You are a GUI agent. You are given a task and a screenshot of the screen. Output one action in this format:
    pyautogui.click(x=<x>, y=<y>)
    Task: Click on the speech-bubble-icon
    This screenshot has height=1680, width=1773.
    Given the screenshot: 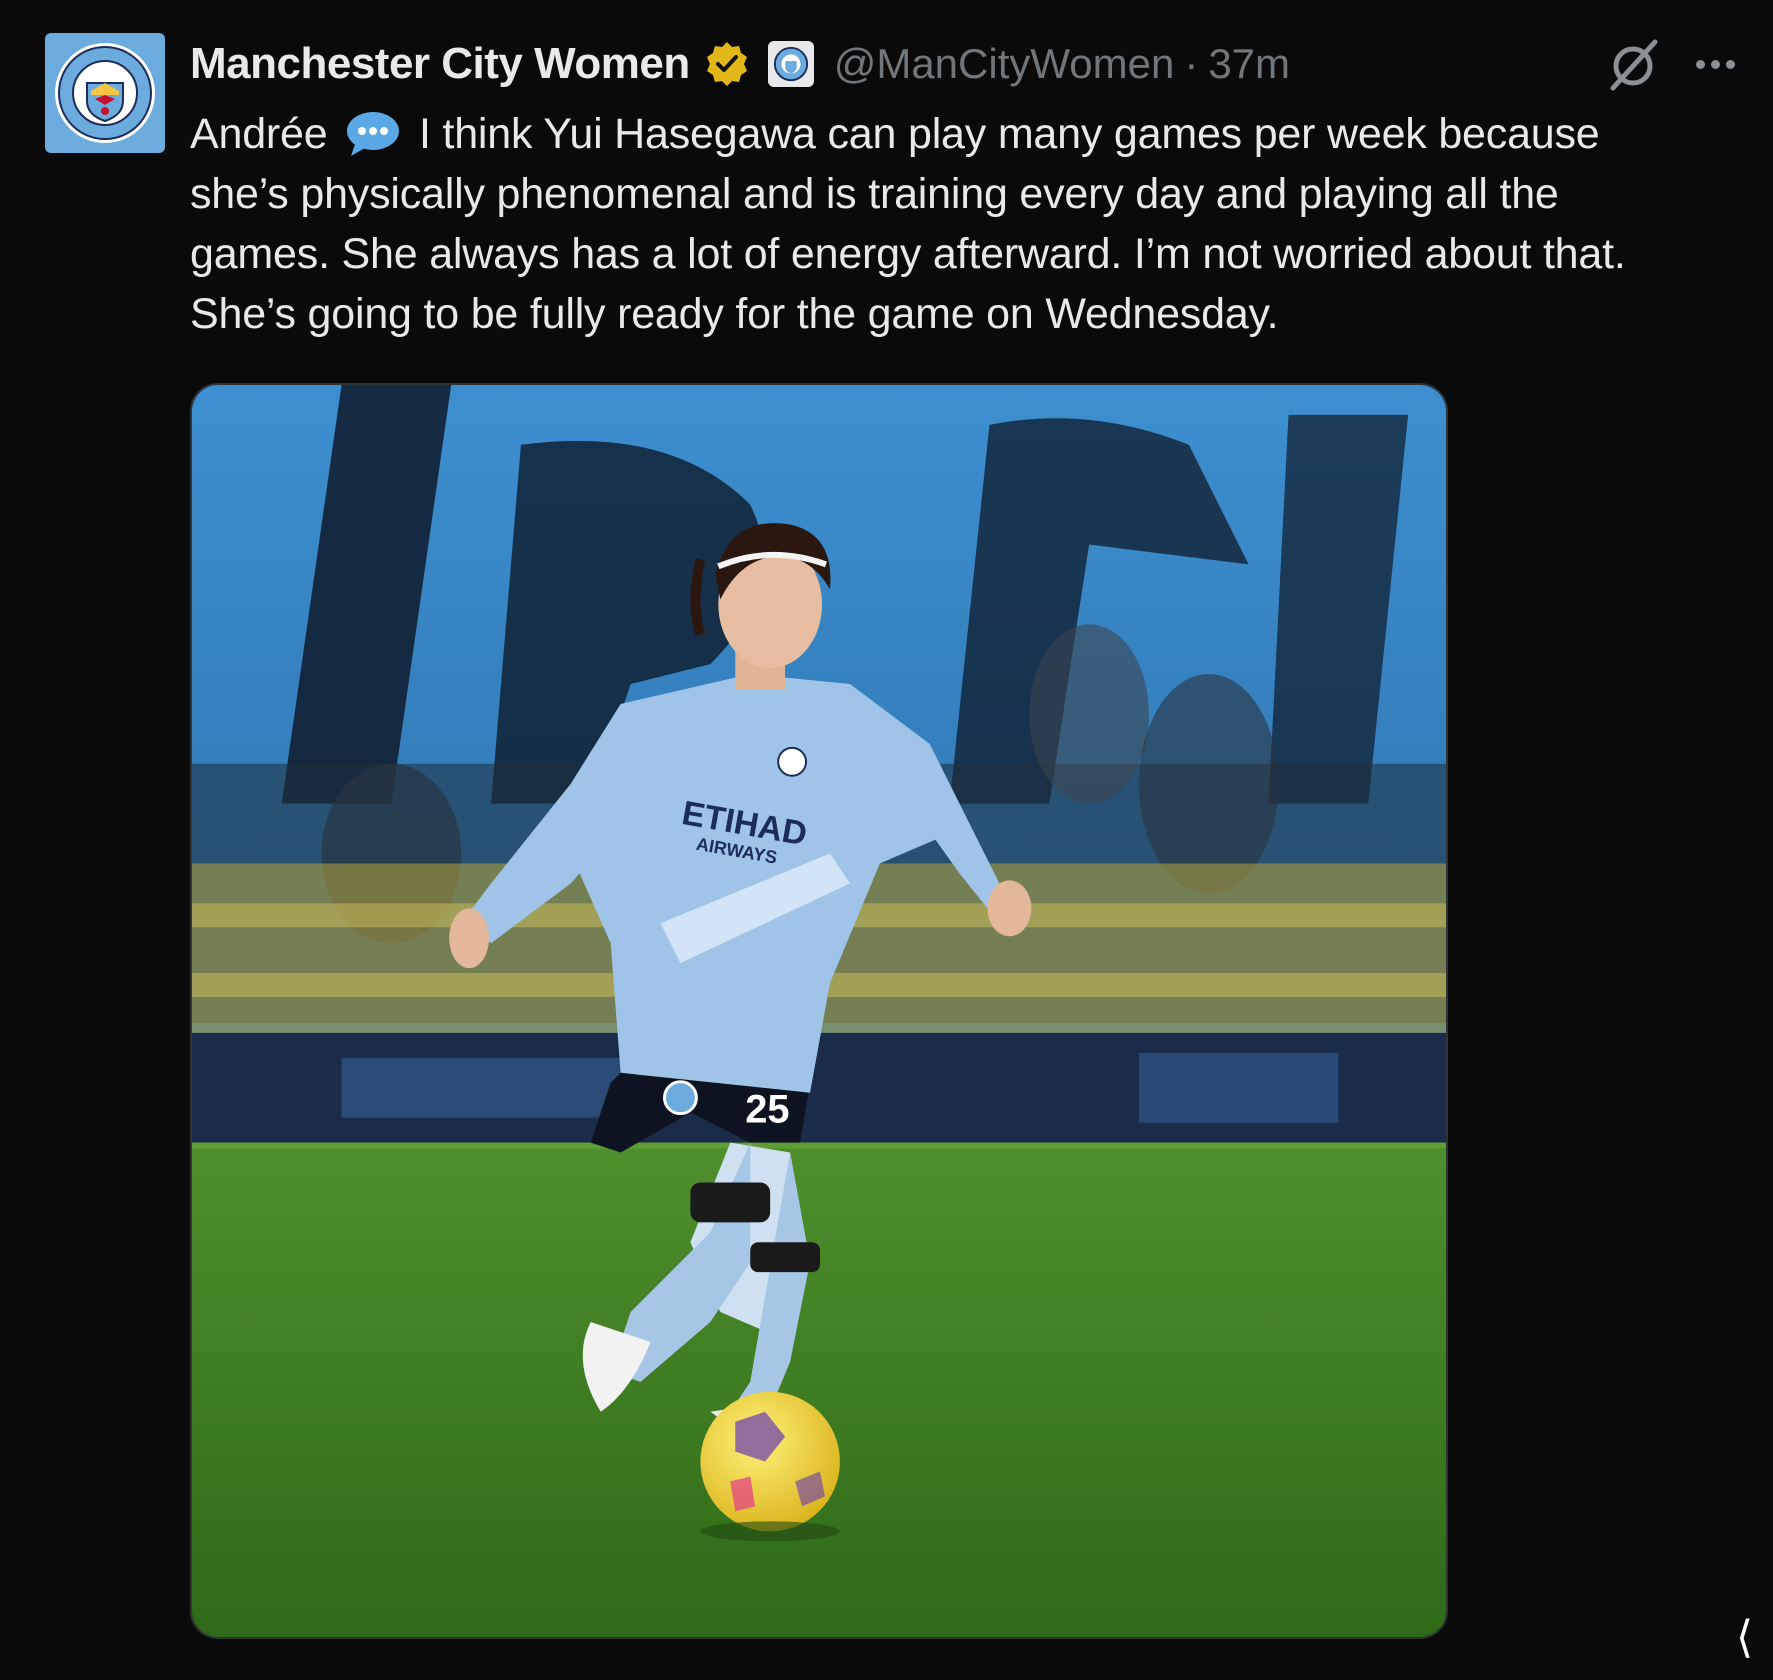 What is the action you would take?
    pyautogui.click(x=373, y=133)
    